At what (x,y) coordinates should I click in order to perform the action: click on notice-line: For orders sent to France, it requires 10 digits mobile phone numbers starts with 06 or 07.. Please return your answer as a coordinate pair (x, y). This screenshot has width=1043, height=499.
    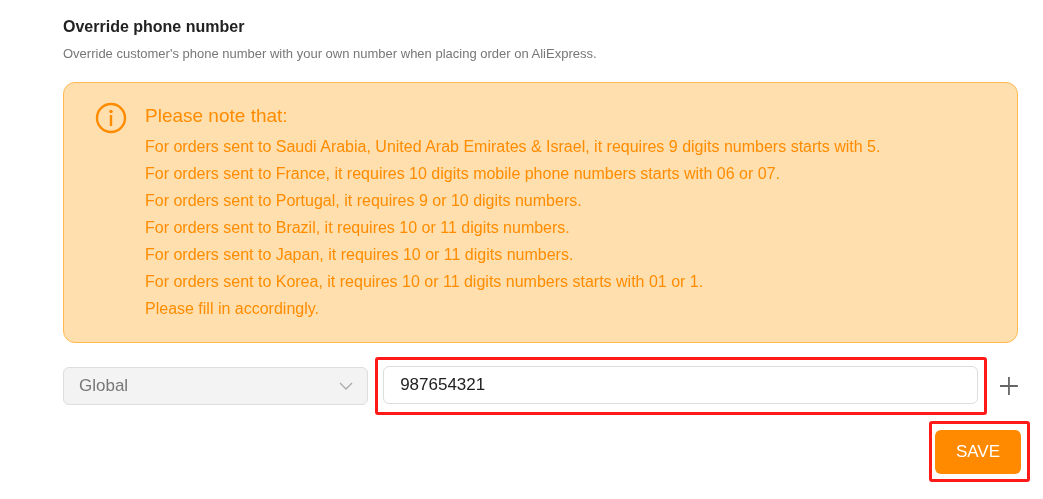
    Looking at the image, I should click on (463, 174).